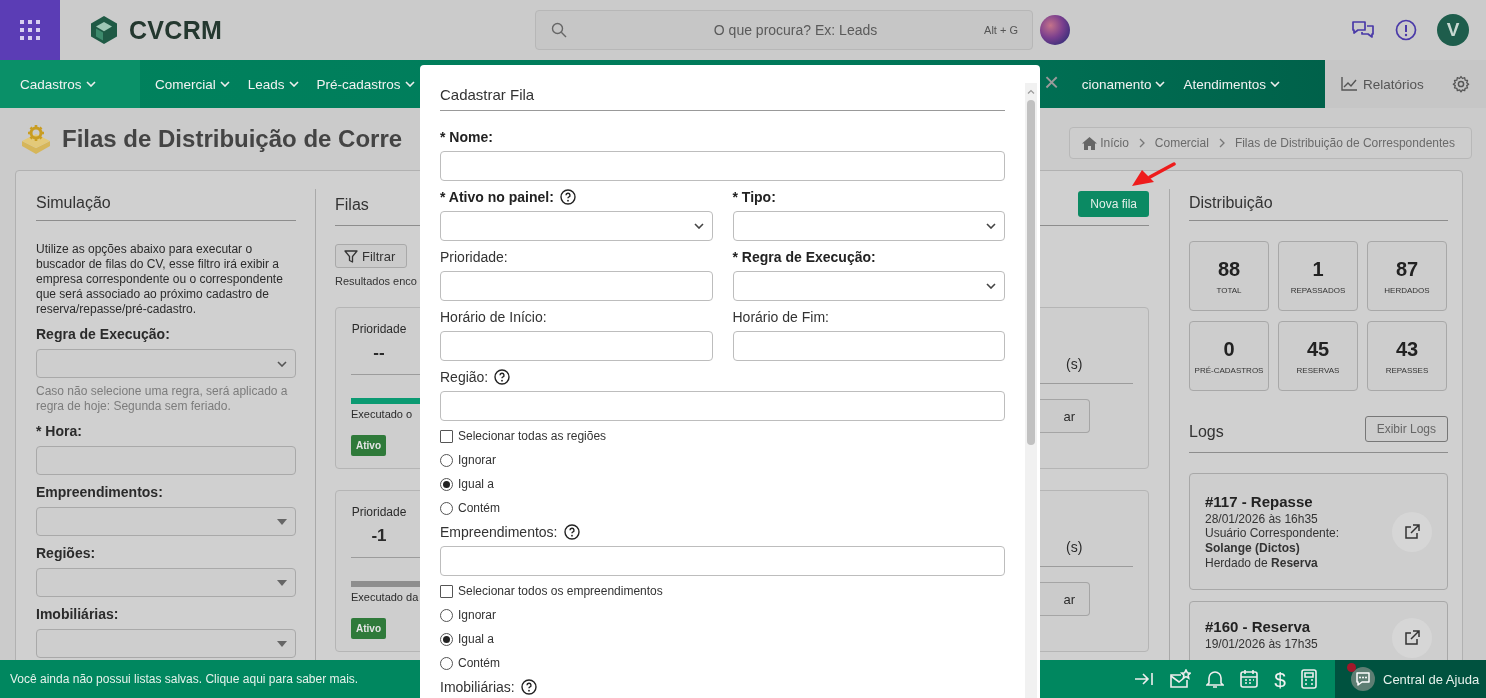 The height and width of the screenshot is (698, 1486). I want to click on breadcrumb-current: Filas de Distribuição de Correspondentes, so click(1344, 143).